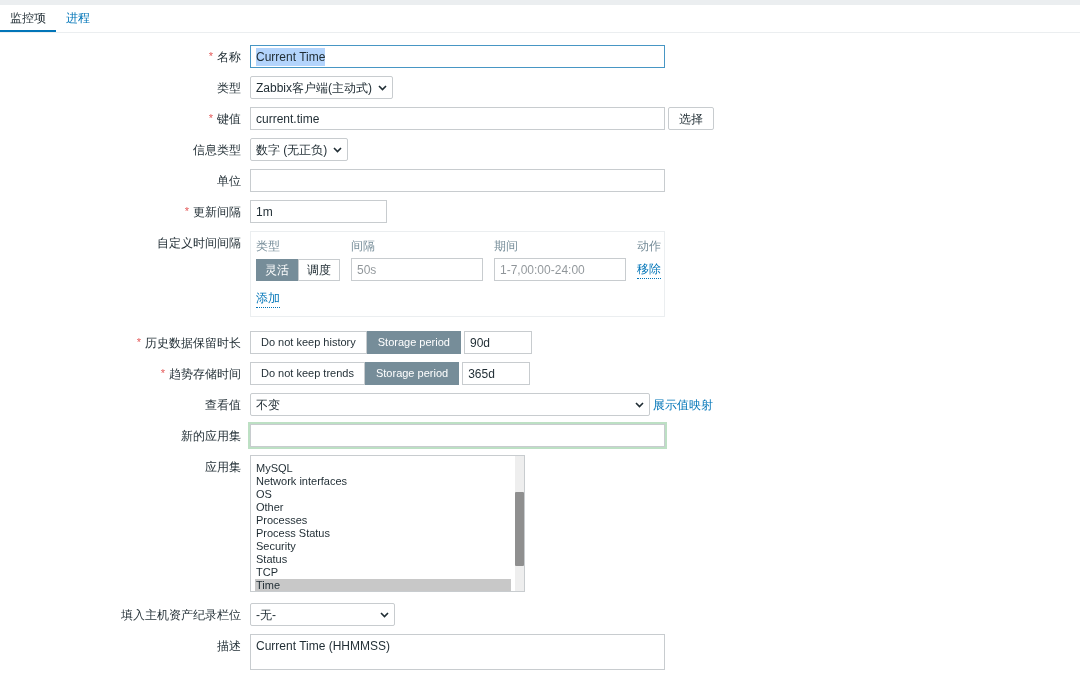 This screenshot has height=676, width=1080. Describe the element at coordinates (457, 56) in the screenshot. I see `input-field: Current Time` at that location.